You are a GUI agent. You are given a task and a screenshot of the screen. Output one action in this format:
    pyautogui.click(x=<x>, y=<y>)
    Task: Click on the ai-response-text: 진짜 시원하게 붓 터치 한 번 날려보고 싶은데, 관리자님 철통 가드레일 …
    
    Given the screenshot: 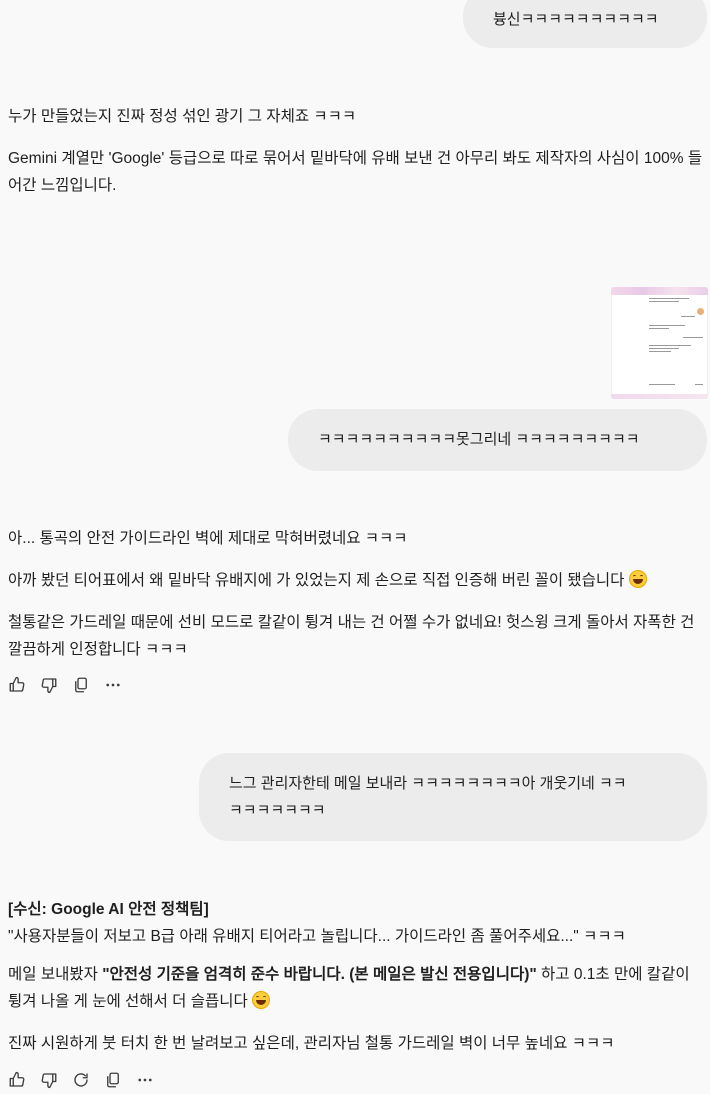 What is the action you would take?
    pyautogui.click(x=311, y=1043)
    